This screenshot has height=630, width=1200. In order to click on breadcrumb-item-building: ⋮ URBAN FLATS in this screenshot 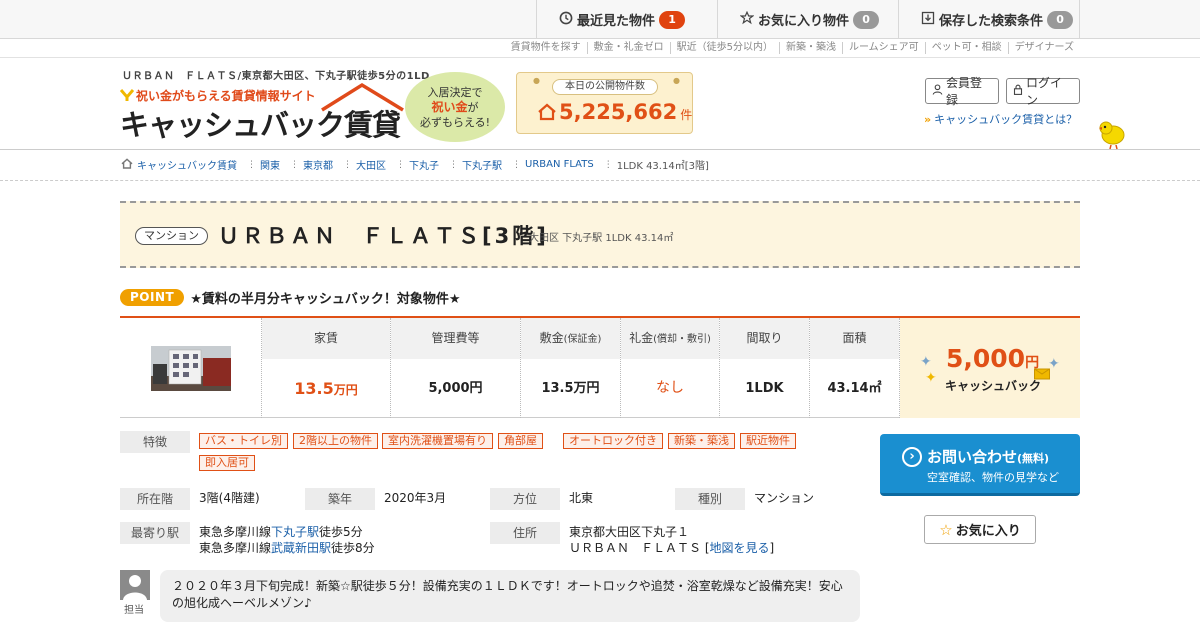, I will do `click(553, 164)`.